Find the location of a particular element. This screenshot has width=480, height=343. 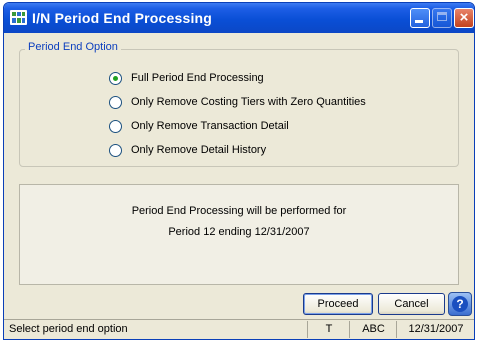

title-bar: I/N Period End Processing × is located at coordinates (239, 18).